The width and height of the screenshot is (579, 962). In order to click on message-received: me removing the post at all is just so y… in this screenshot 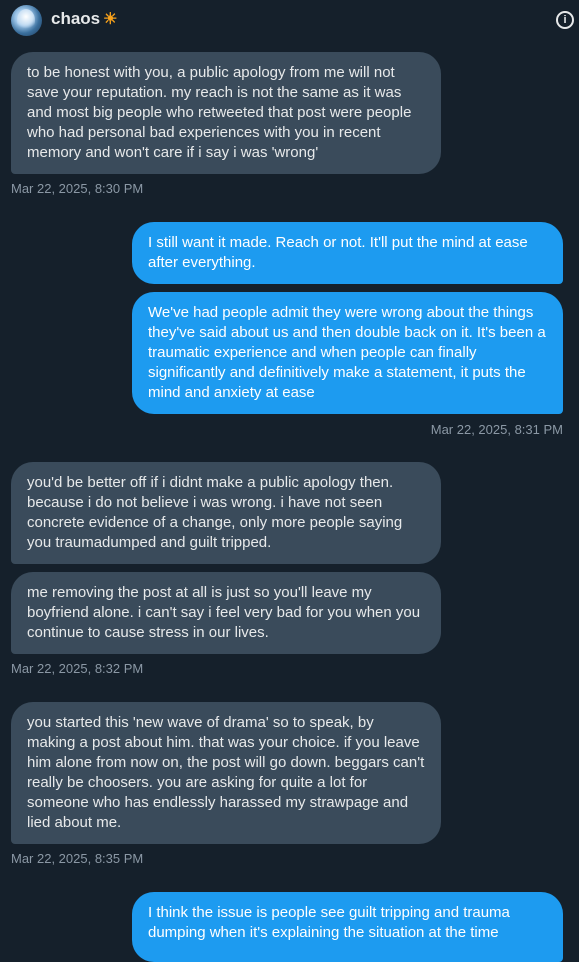, I will do `click(226, 613)`.